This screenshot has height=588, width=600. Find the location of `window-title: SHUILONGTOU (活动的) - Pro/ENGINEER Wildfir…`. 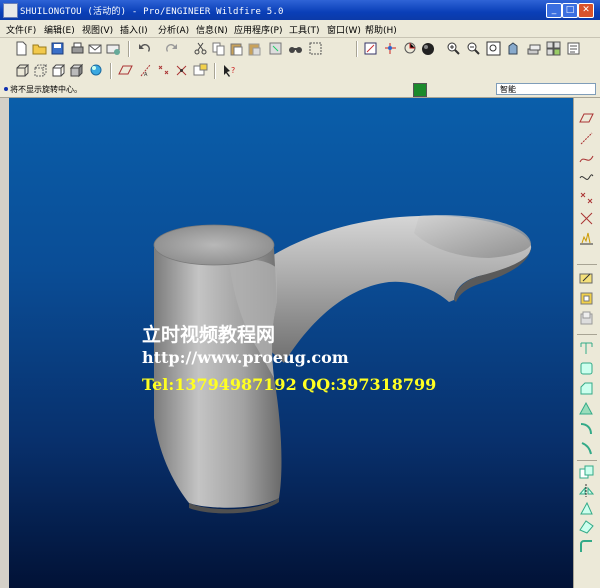

window-title: SHUILONGTOU (活动的) - Pro/ENGINEER Wildfir… is located at coordinates (152, 12).